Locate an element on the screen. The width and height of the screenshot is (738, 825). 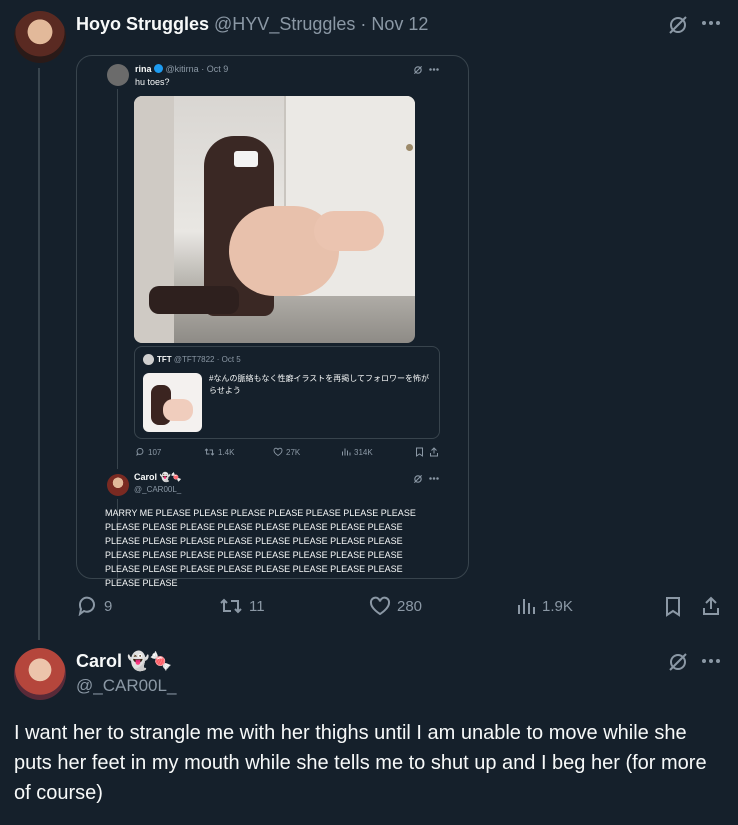
post-date: Oct 5 is located at coordinates (231, 359).